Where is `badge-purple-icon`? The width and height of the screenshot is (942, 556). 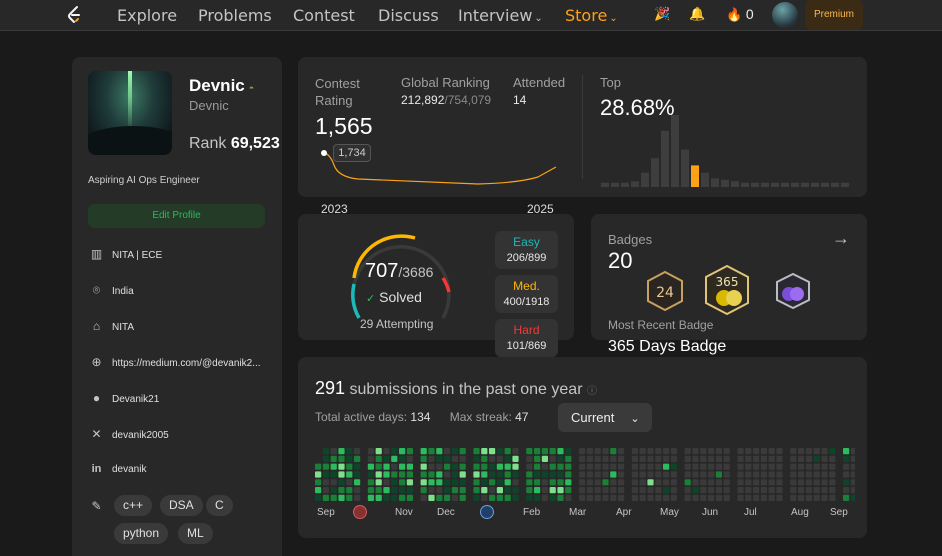 badge-purple-icon is located at coordinates (793, 291).